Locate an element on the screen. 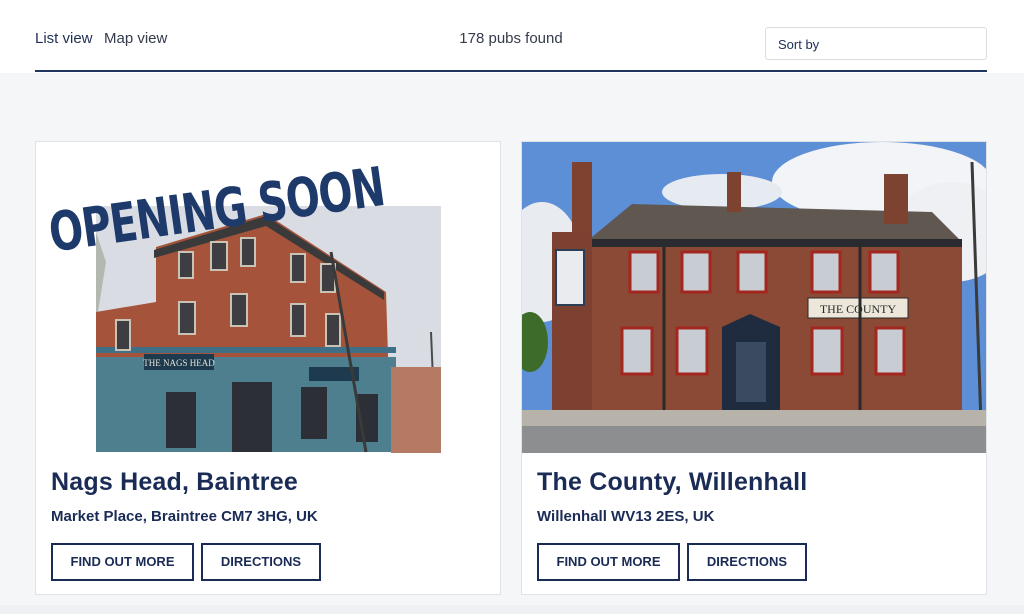  page-footer-edge is located at coordinates (512, 609).